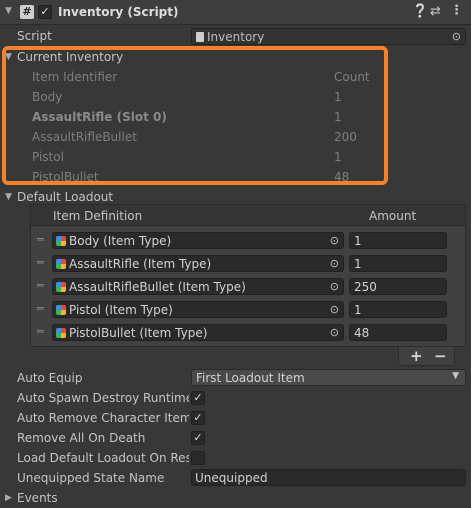 Image resolution: width=471 pixels, height=508 pixels. I want to click on remove-item-button: −, so click(440, 356).